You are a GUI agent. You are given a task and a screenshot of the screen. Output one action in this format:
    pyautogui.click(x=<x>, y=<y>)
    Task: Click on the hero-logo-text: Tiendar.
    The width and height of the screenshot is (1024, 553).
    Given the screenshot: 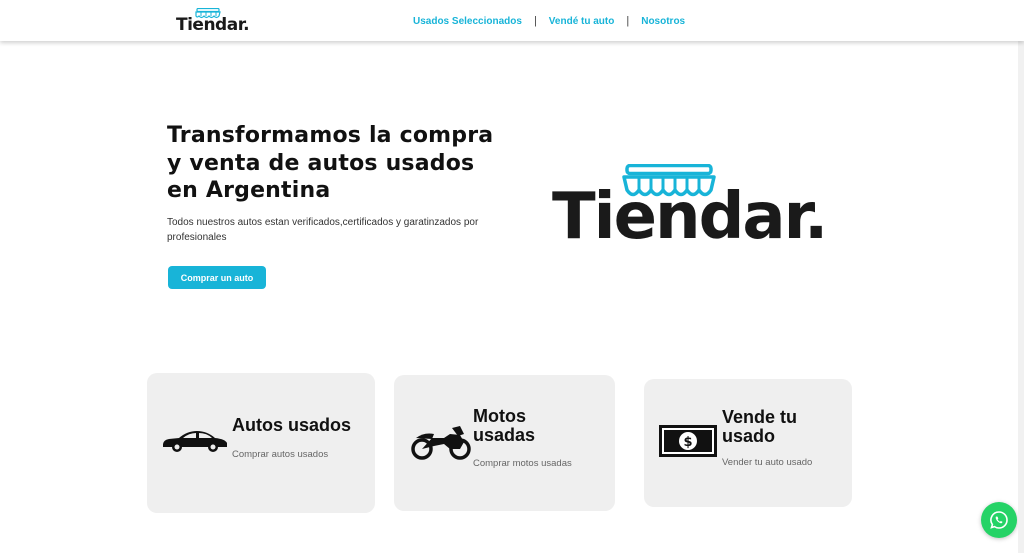 What is the action you would take?
    pyautogui.click(x=690, y=217)
    